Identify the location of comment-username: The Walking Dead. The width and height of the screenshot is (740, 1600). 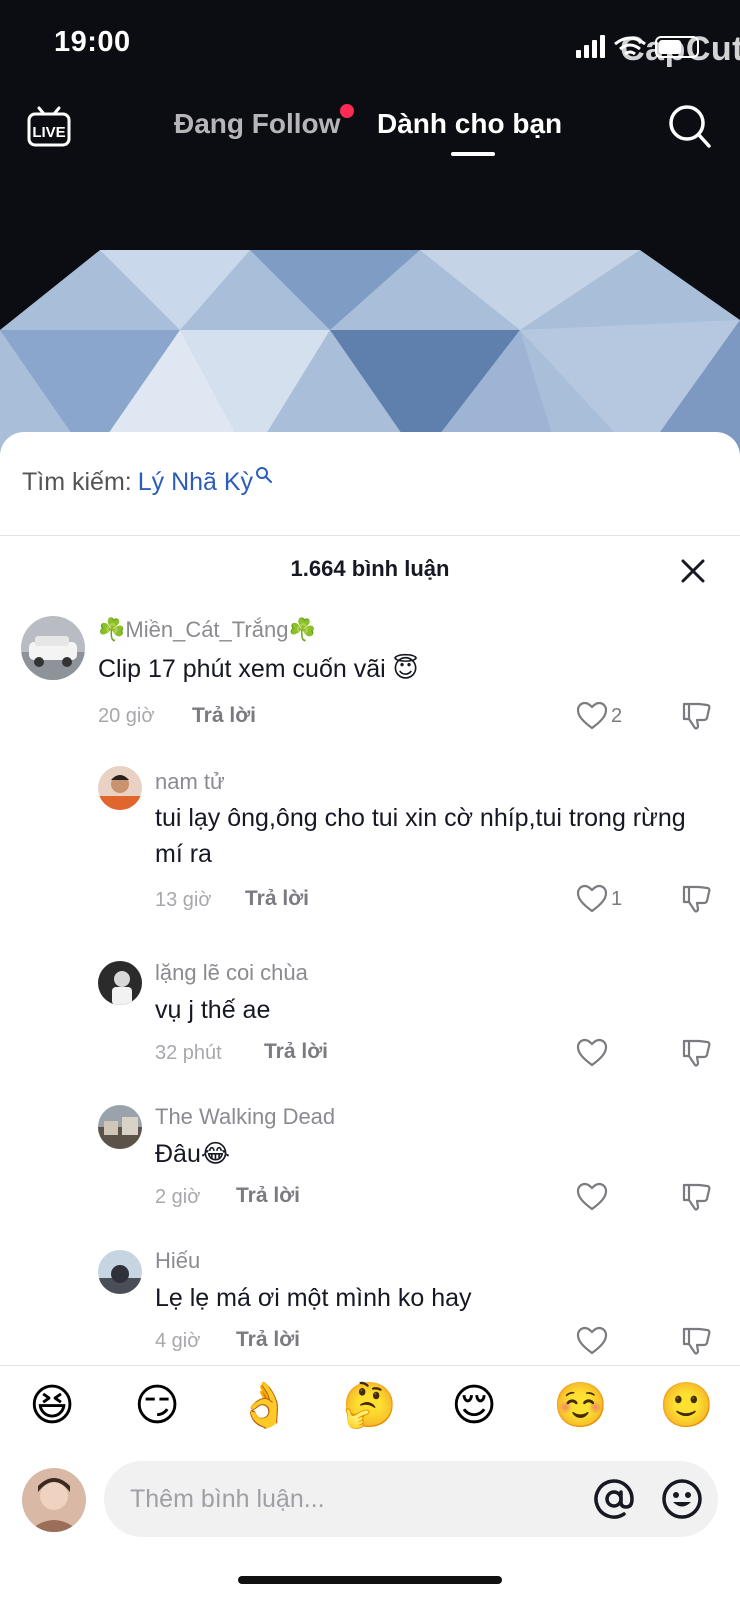
(245, 1117).